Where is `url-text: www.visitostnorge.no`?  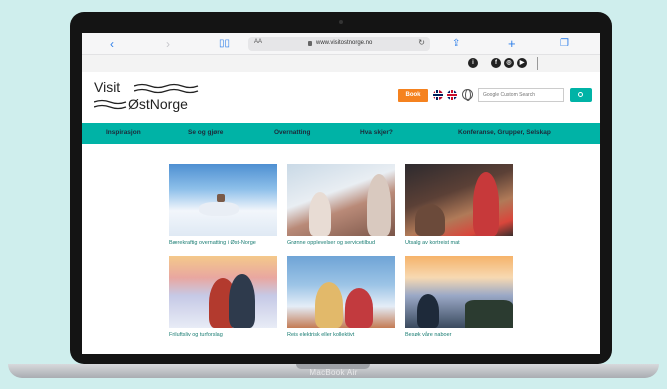
url-text: www.visitostnorge.no is located at coordinates (344, 43).